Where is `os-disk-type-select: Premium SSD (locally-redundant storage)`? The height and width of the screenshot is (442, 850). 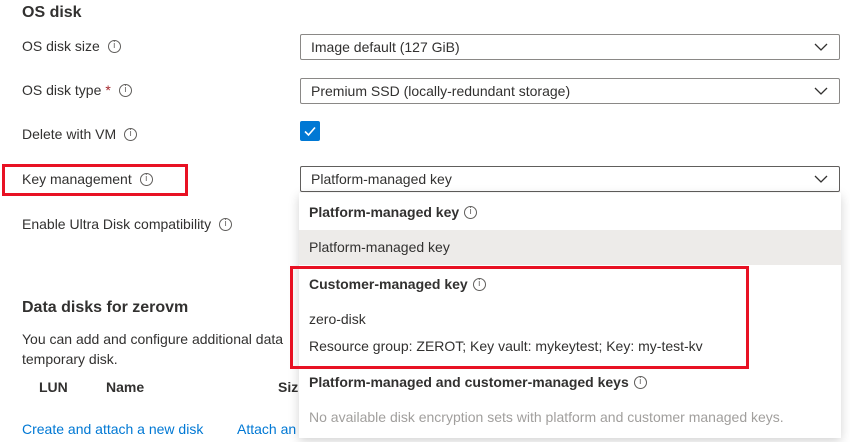
os-disk-type-select: Premium SSD (locally-redundant storage) is located at coordinates (570, 91).